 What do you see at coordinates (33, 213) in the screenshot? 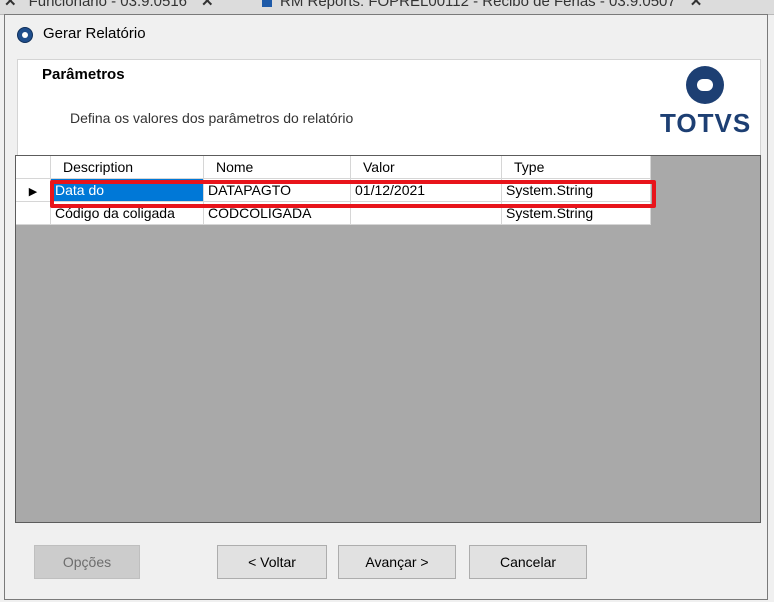
I see `row-indicator` at bounding box center [33, 213].